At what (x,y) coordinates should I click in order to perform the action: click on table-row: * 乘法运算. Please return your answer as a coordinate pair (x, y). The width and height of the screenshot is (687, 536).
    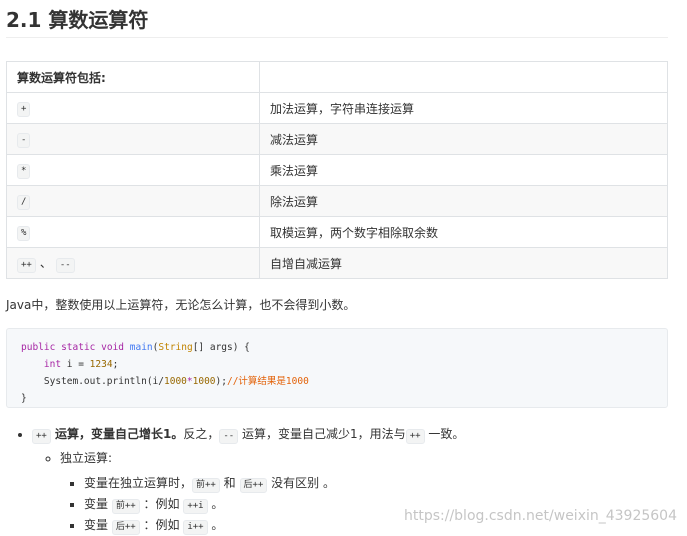
    Looking at the image, I should click on (337, 170).